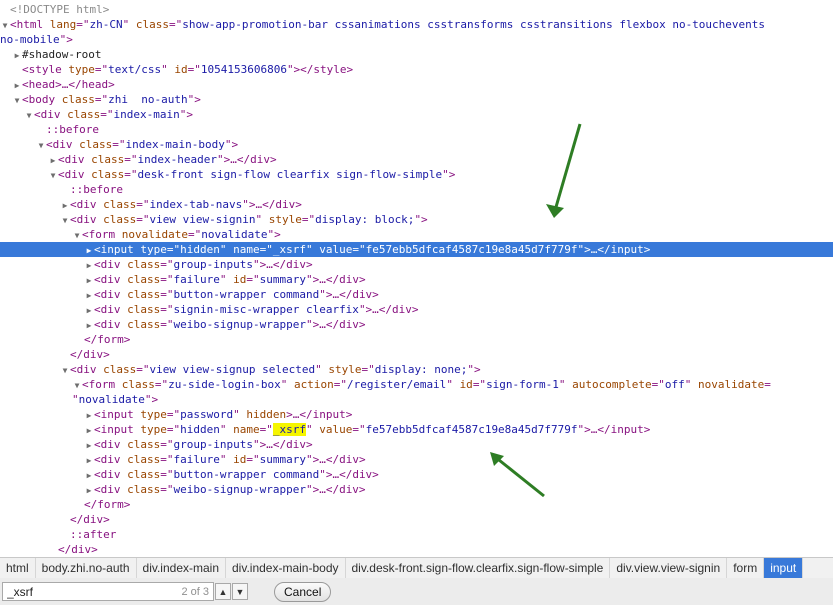  I want to click on down-arrow-icon: ▼, so click(240, 591).